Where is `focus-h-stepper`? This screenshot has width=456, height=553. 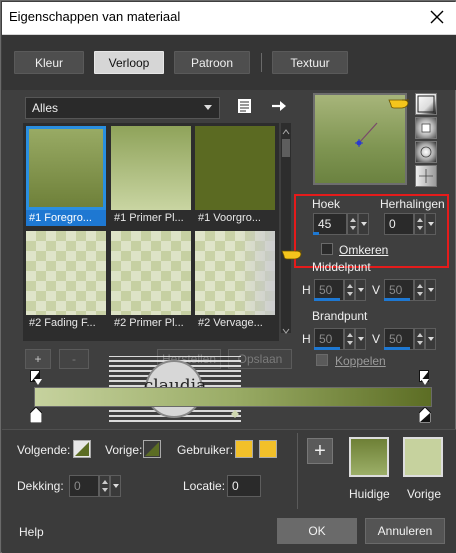
focus-h-stepper is located at coordinates (349, 339).